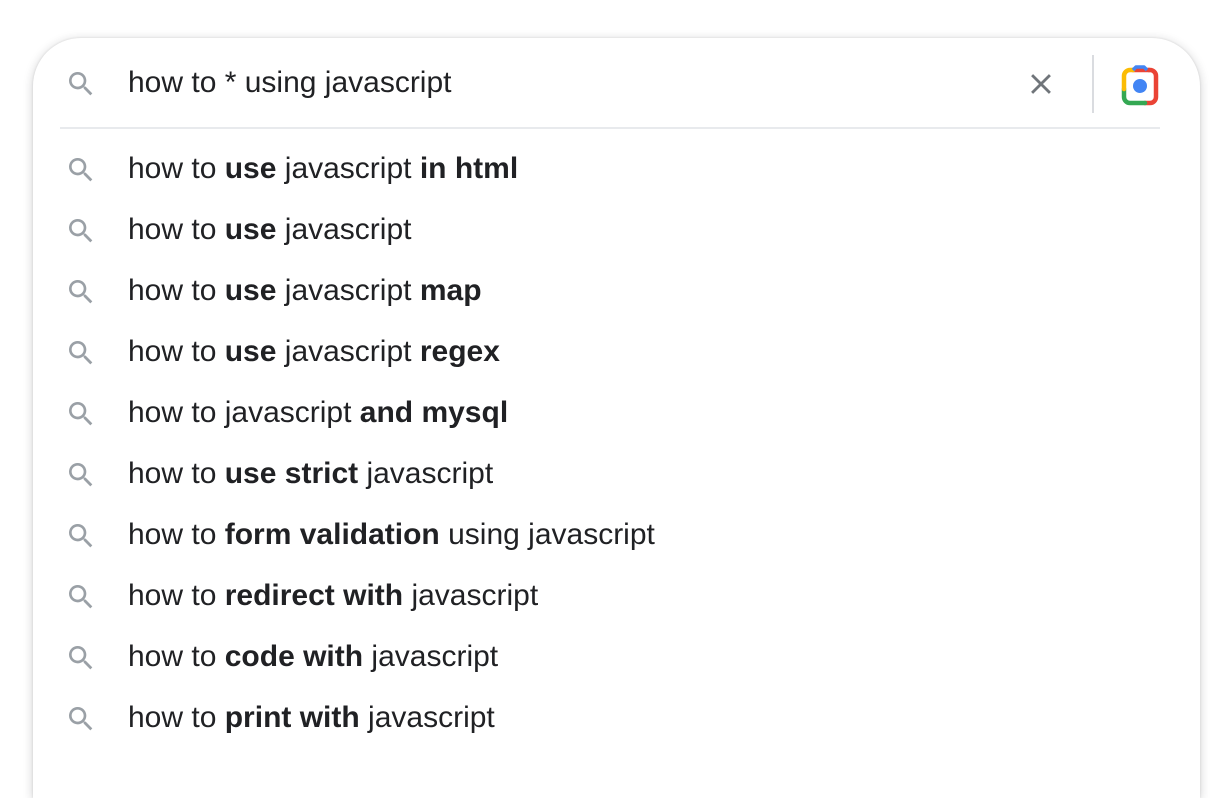 This screenshot has height=798, width=1232. Describe the element at coordinates (616, 596) in the screenshot. I see `suggestion-item: how to redirect with javascript` at that location.